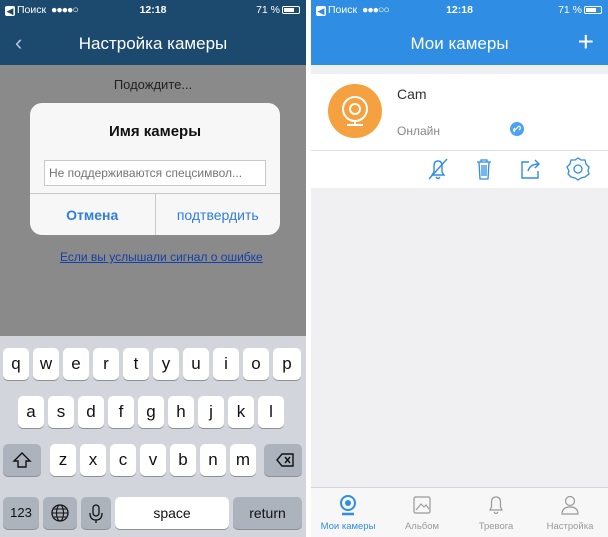 Image resolution: width=608 pixels, height=537 pixels. What do you see at coordinates (267, 513) in the screenshot?
I see `return-key: return` at bounding box center [267, 513].